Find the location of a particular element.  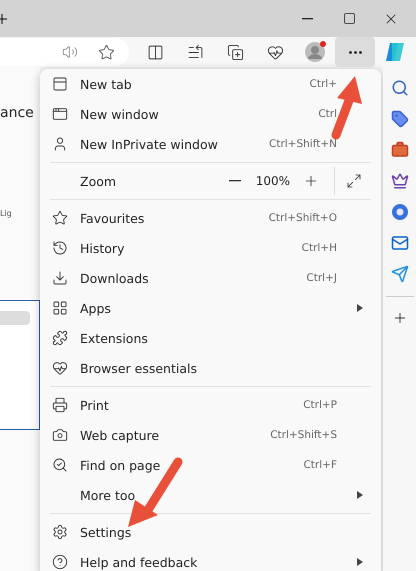

menu-item: Print Ctrl+P is located at coordinates (210, 405).